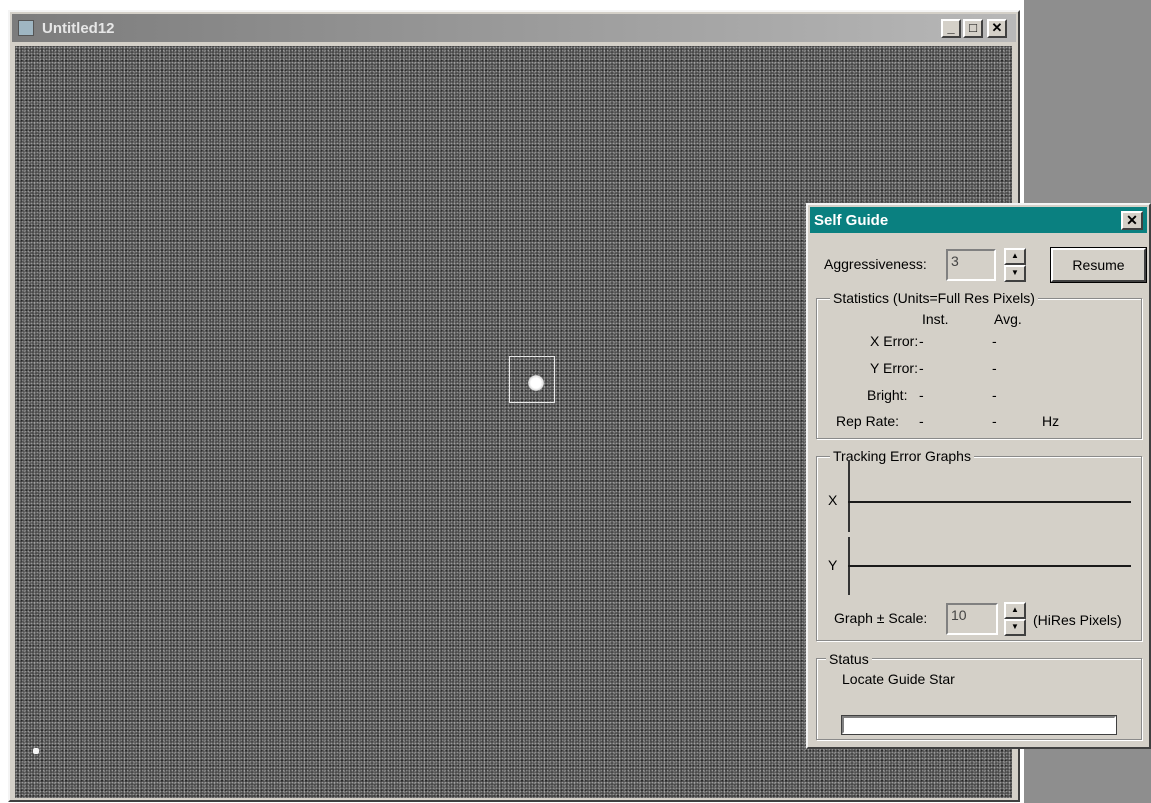 Image resolution: width=1151 pixels, height=803 pixels. Describe the element at coordinates (849, 496) in the screenshot. I see `x-graph-axis` at that location.